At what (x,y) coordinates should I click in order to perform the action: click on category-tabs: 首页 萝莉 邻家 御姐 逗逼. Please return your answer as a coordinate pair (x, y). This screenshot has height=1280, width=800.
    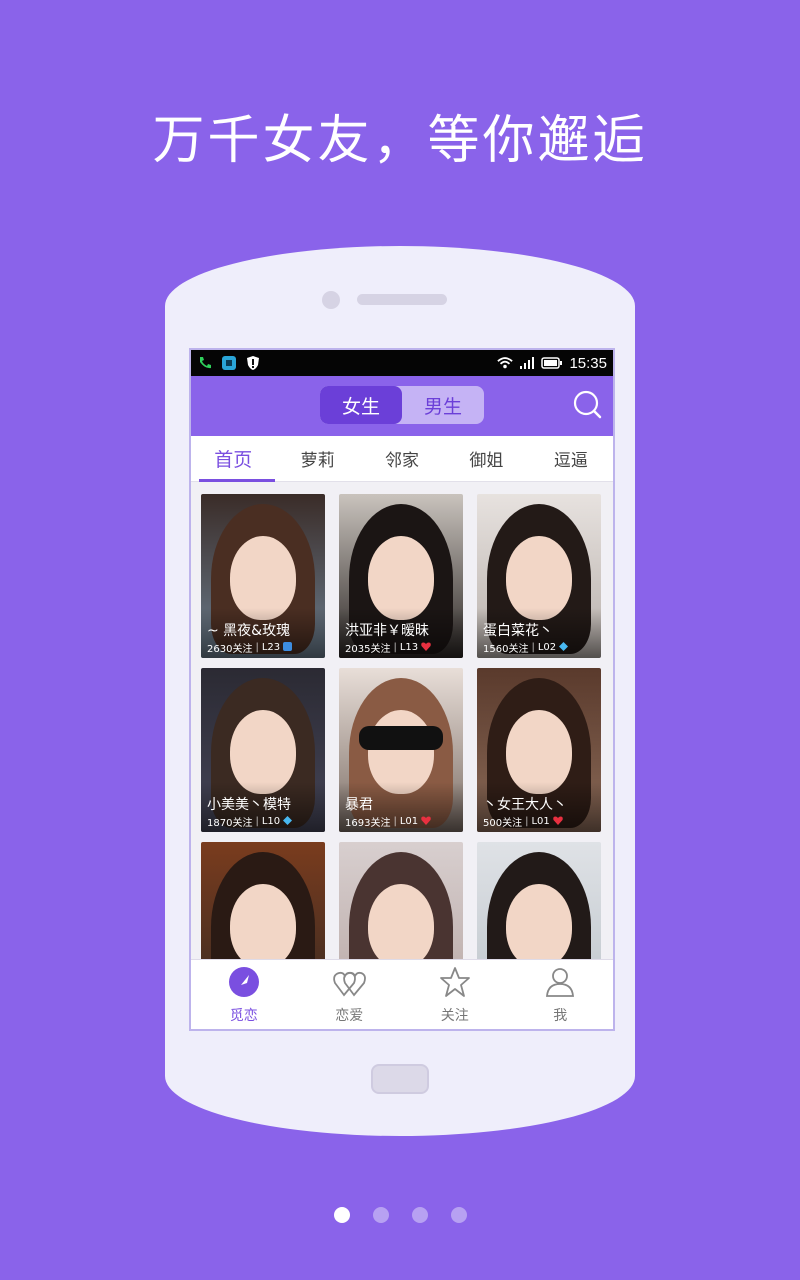
    Looking at the image, I should click on (402, 459).